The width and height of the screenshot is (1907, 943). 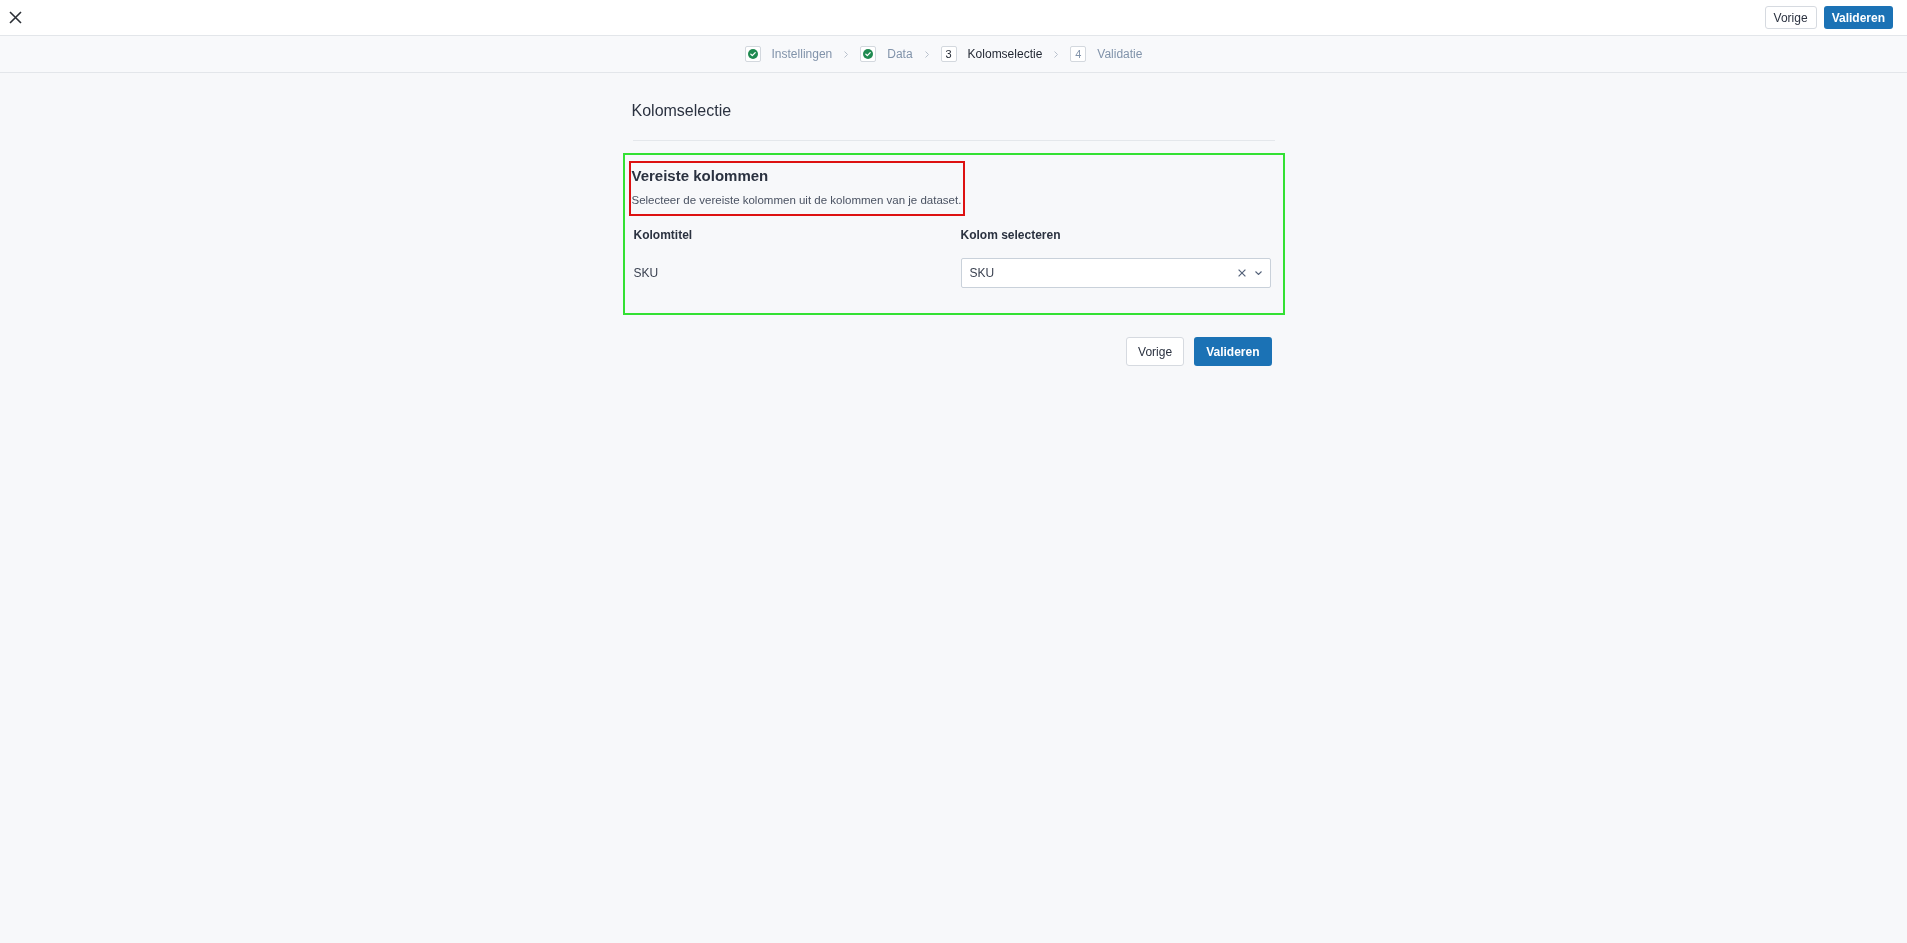 What do you see at coordinates (646, 273) in the screenshot?
I see `column-title: SKU` at bounding box center [646, 273].